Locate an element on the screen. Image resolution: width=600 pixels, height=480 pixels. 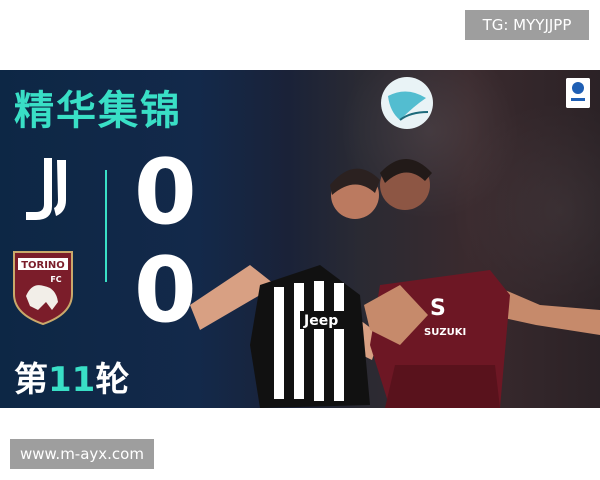
round-label: 第11轮 is located at coordinates (71, 376).